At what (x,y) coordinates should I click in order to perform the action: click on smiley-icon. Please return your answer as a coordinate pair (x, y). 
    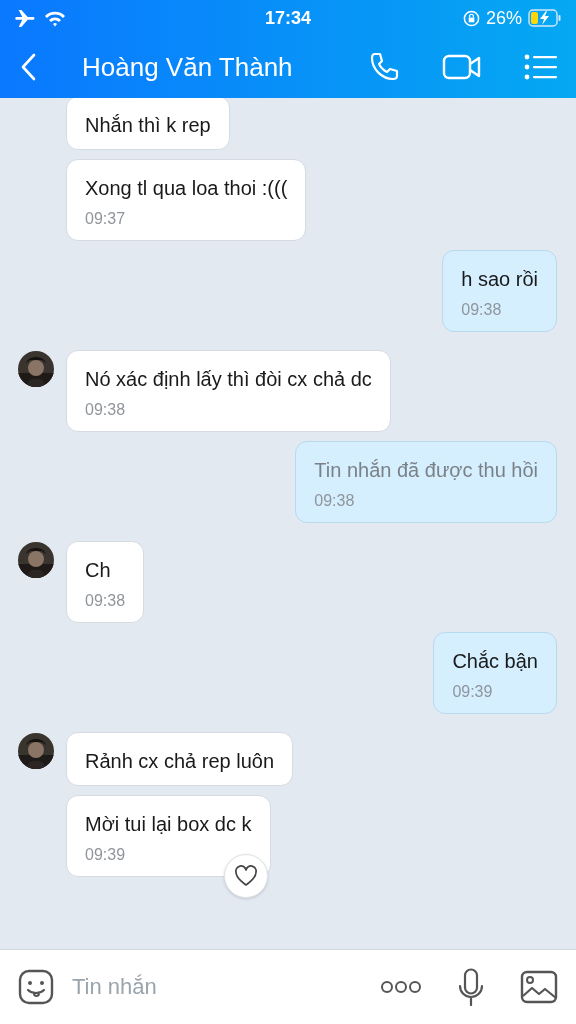
    Looking at the image, I should click on (36, 987).